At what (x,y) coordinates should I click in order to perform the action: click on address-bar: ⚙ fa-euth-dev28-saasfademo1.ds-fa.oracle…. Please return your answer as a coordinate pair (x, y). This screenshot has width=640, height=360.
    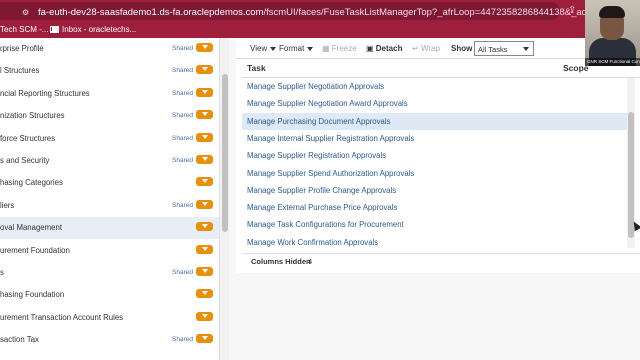
    Looking at the image, I should click on (320, 11).